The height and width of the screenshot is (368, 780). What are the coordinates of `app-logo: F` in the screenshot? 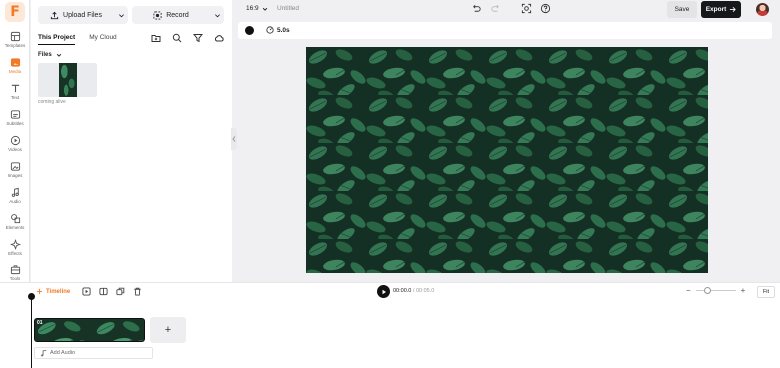 It's located at (15, 12).